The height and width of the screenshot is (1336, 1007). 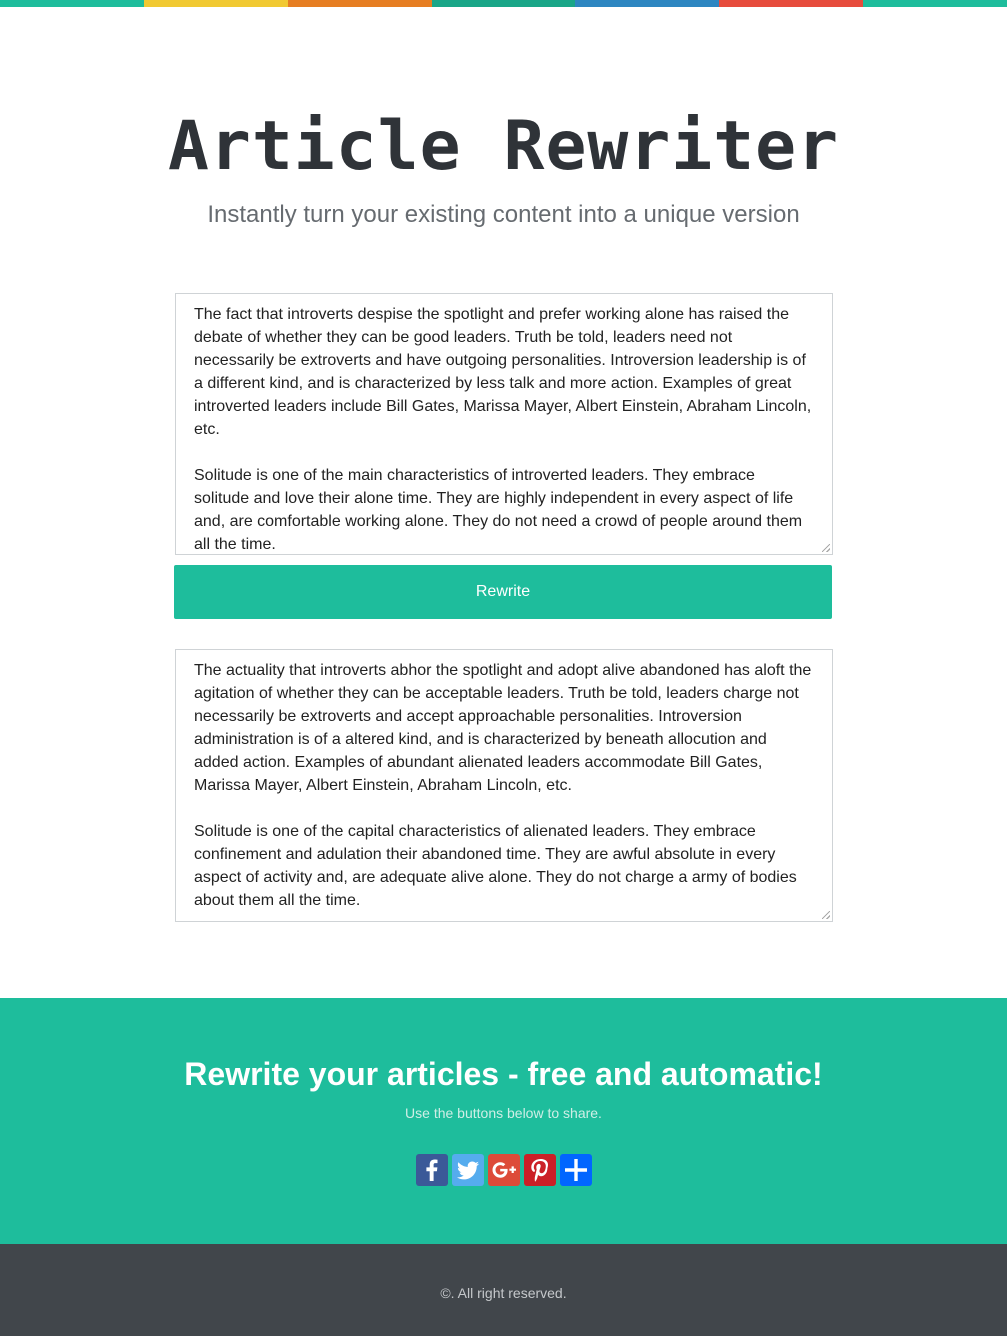 I want to click on share-buttons, so click(x=504, y=1170).